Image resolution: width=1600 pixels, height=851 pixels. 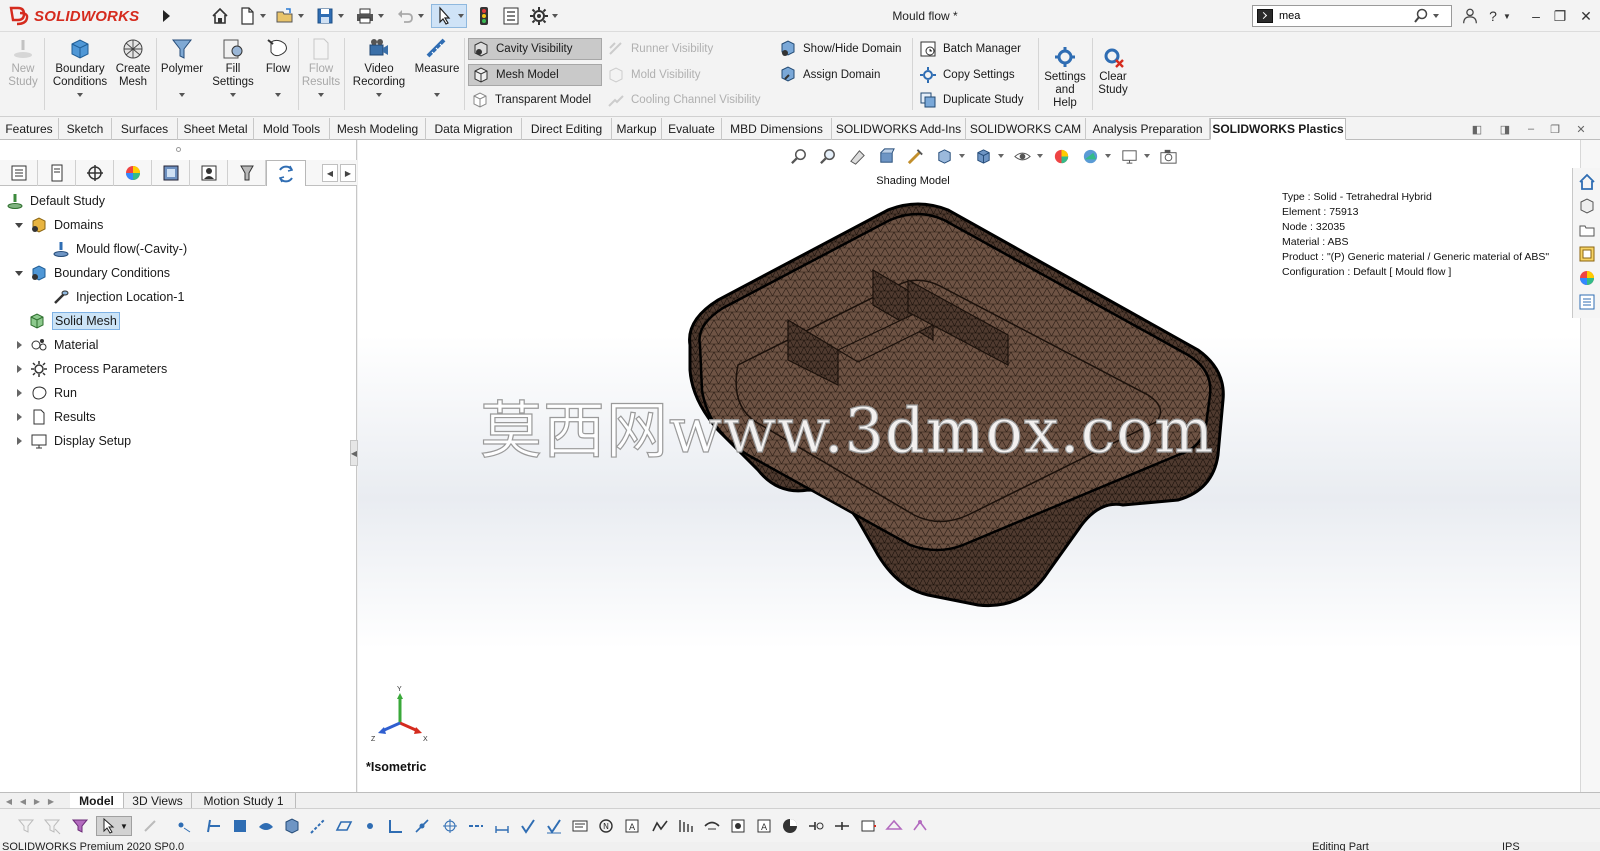 I want to click on search-commands-icon, so click(x=1265, y=16).